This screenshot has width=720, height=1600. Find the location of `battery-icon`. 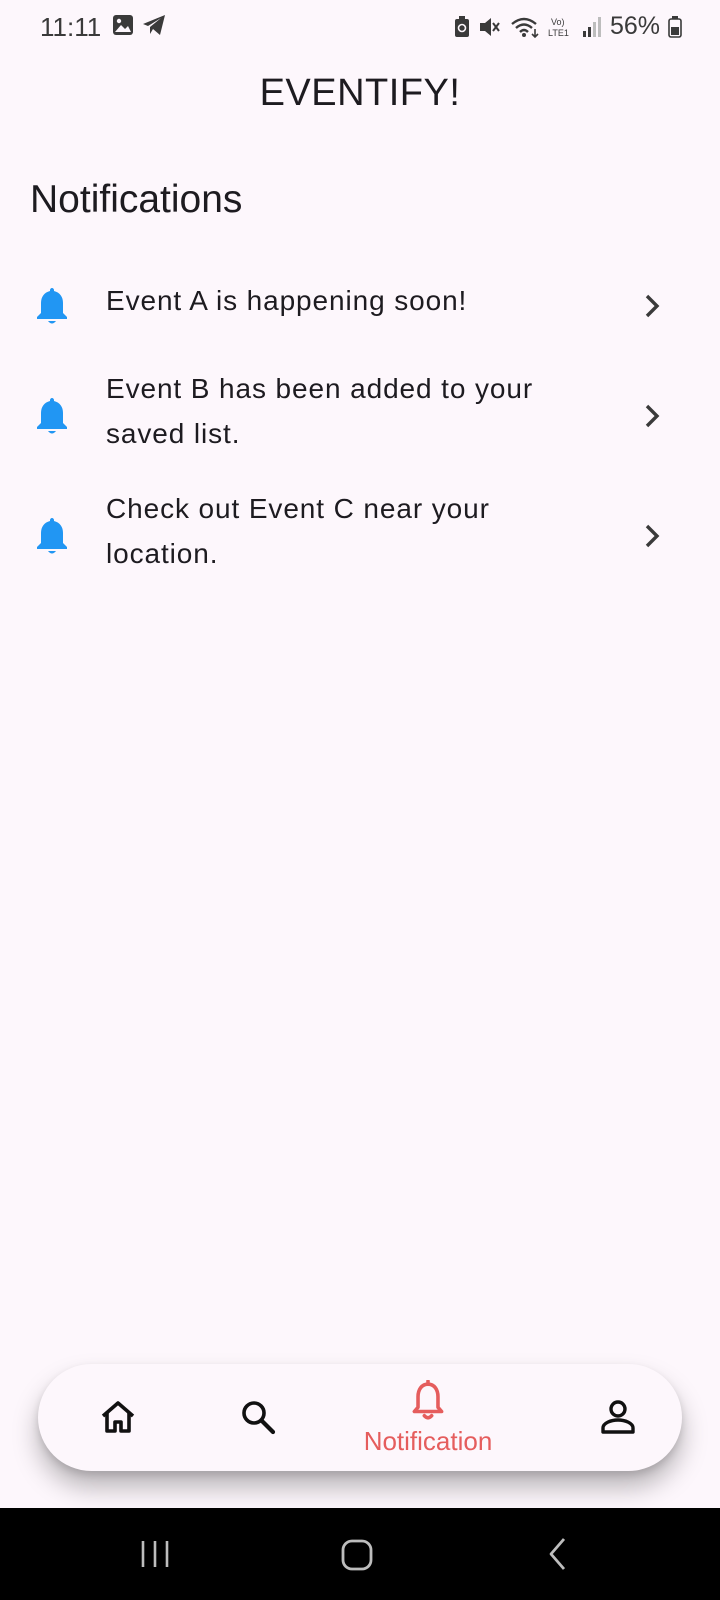

battery-icon is located at coordinates (675, 26).